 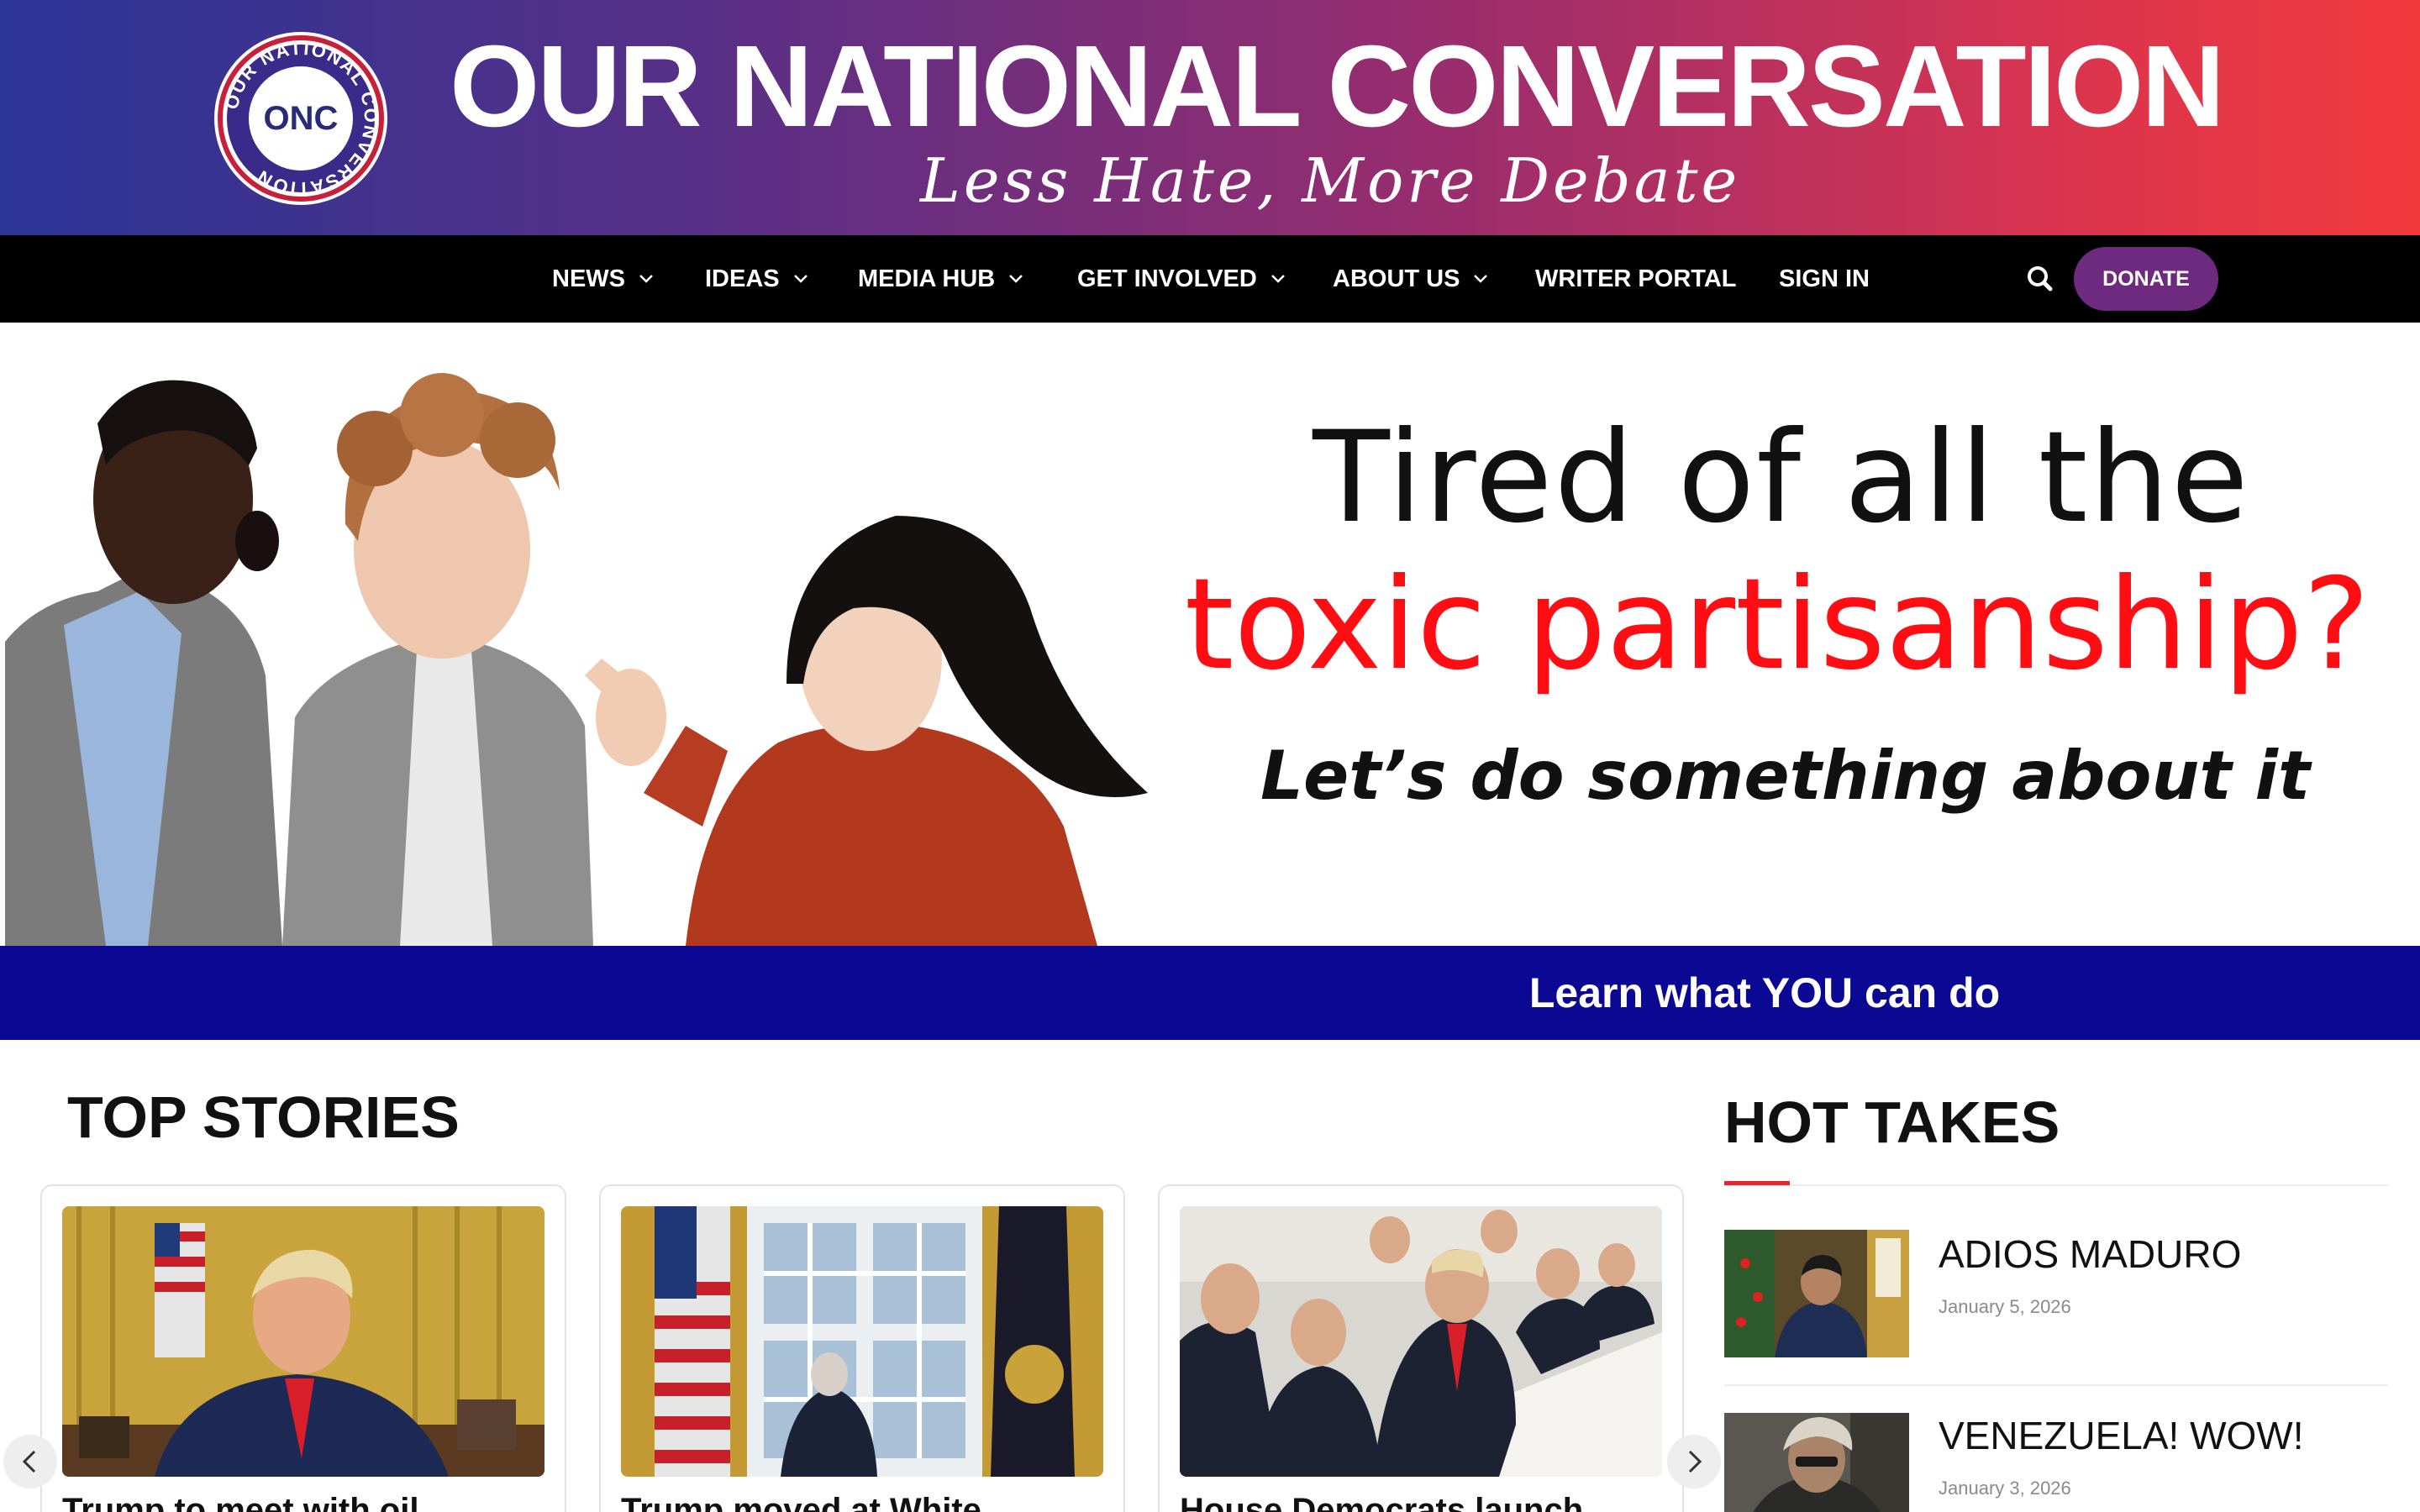 I want to click on story-card: Trump moved at White, so click(x=862, y=1348).